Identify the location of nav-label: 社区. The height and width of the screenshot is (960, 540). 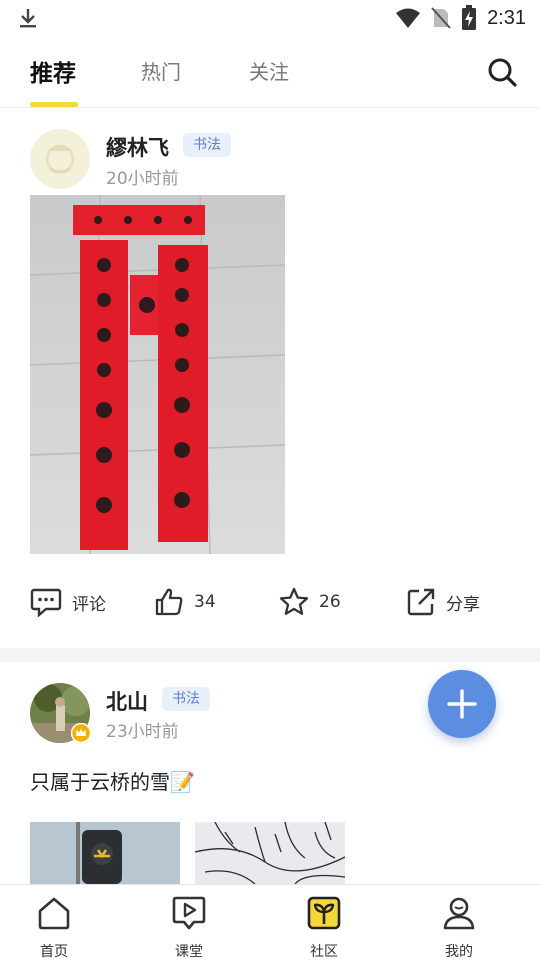
(324, 952).